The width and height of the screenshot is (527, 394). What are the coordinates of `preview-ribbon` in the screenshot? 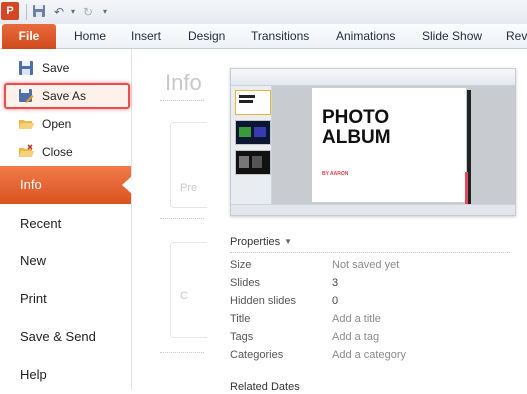 It's located at (373, 77).